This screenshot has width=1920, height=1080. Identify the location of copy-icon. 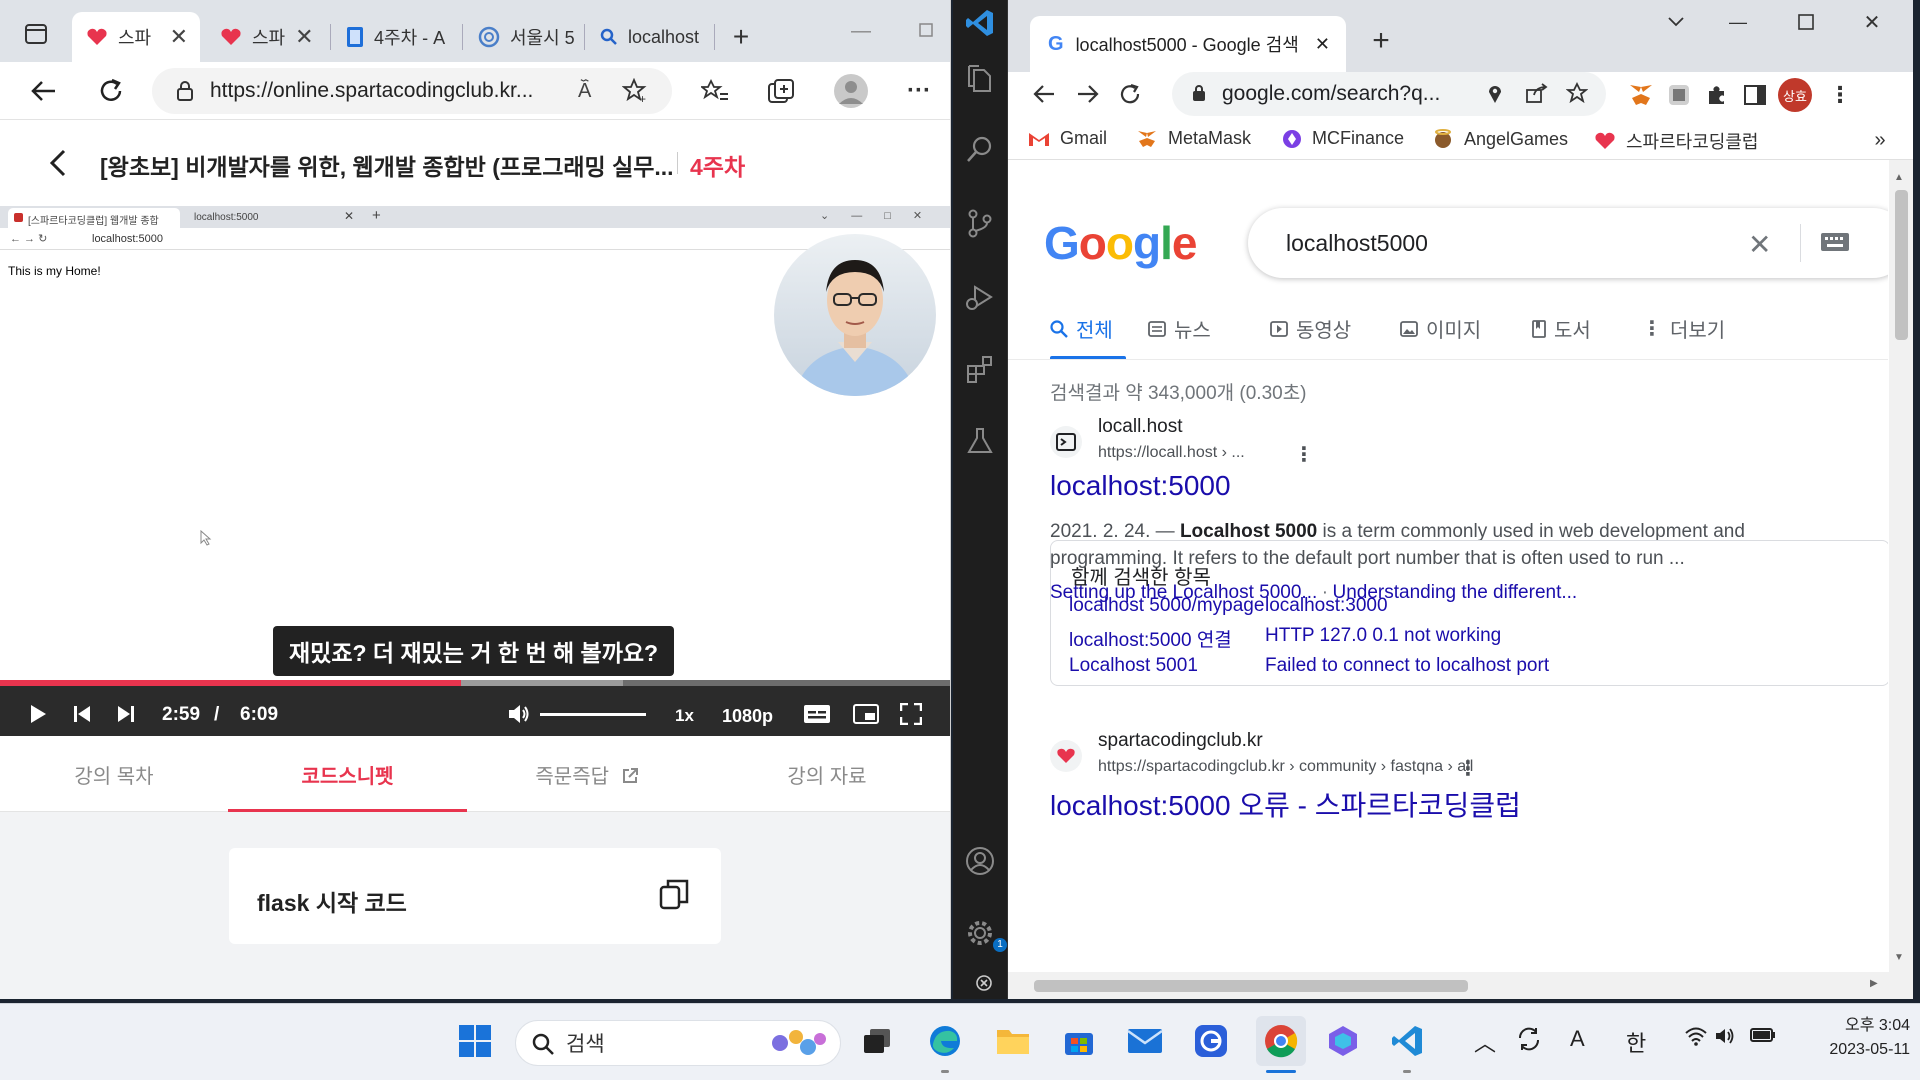
(674, 894).